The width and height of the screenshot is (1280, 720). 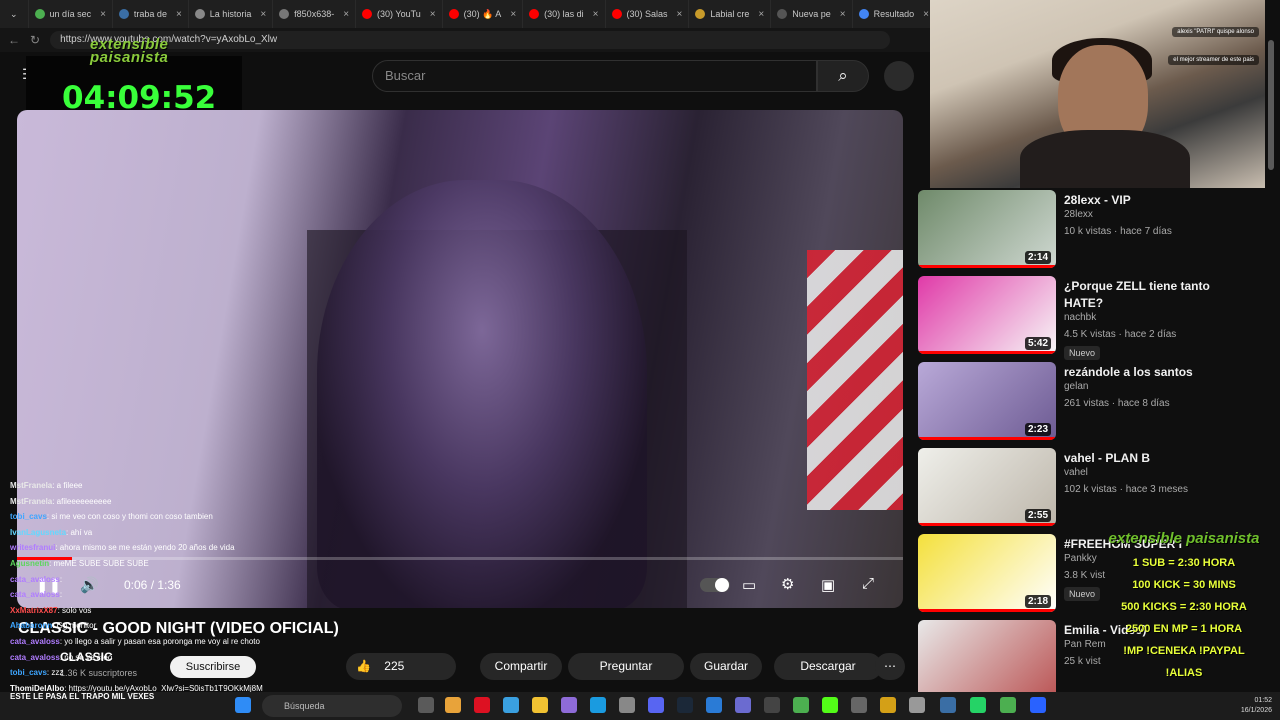 What do you see at coordinates (828, 666) in the screenshot?
I see `download-button: Descargar` at bounding box center [828, 666].